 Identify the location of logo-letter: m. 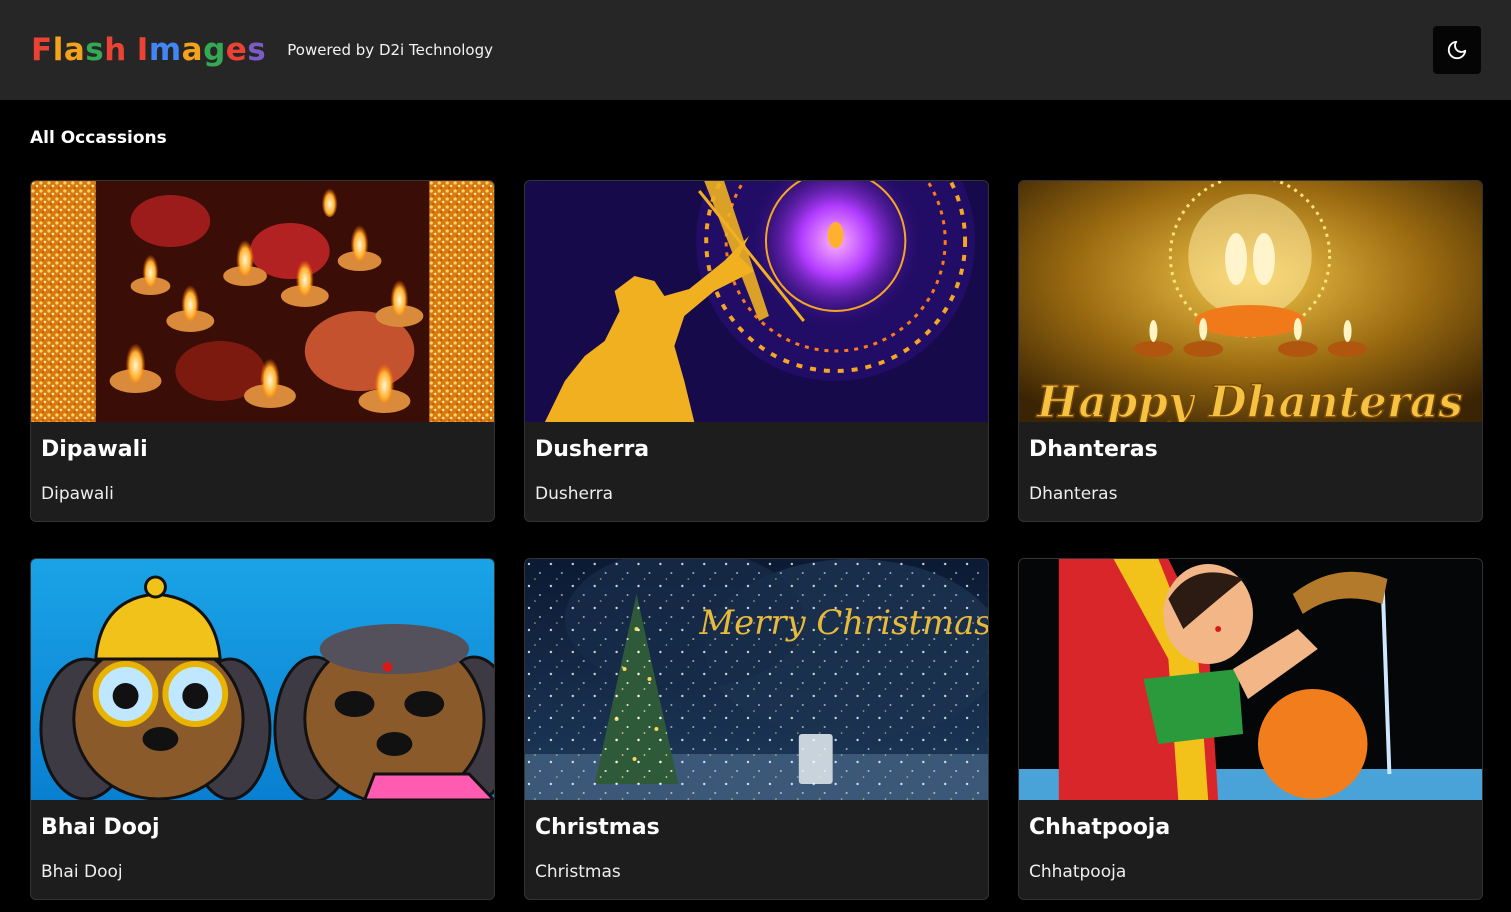
(165, 50).